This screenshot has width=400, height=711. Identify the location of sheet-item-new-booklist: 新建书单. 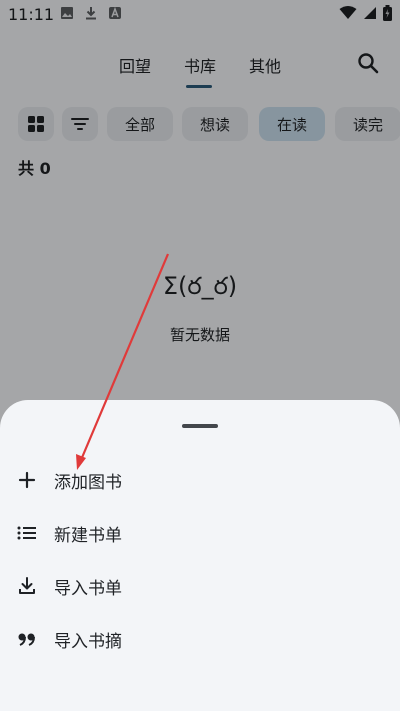
(200, 533).